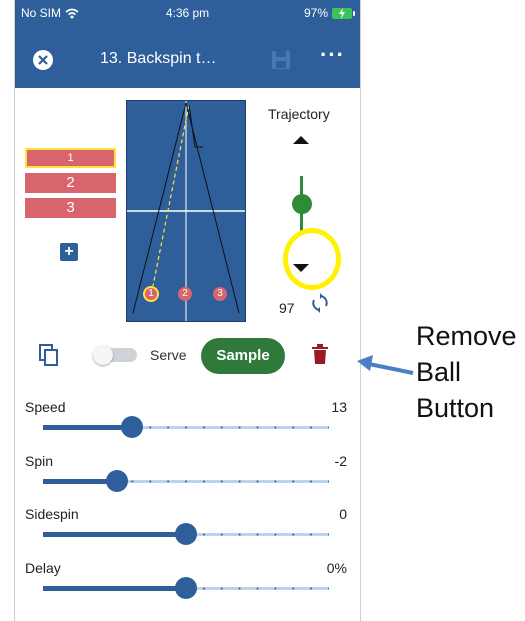 This screenshot has height=621, width=525. I want to click on param-value: 13, so click(339, 407).